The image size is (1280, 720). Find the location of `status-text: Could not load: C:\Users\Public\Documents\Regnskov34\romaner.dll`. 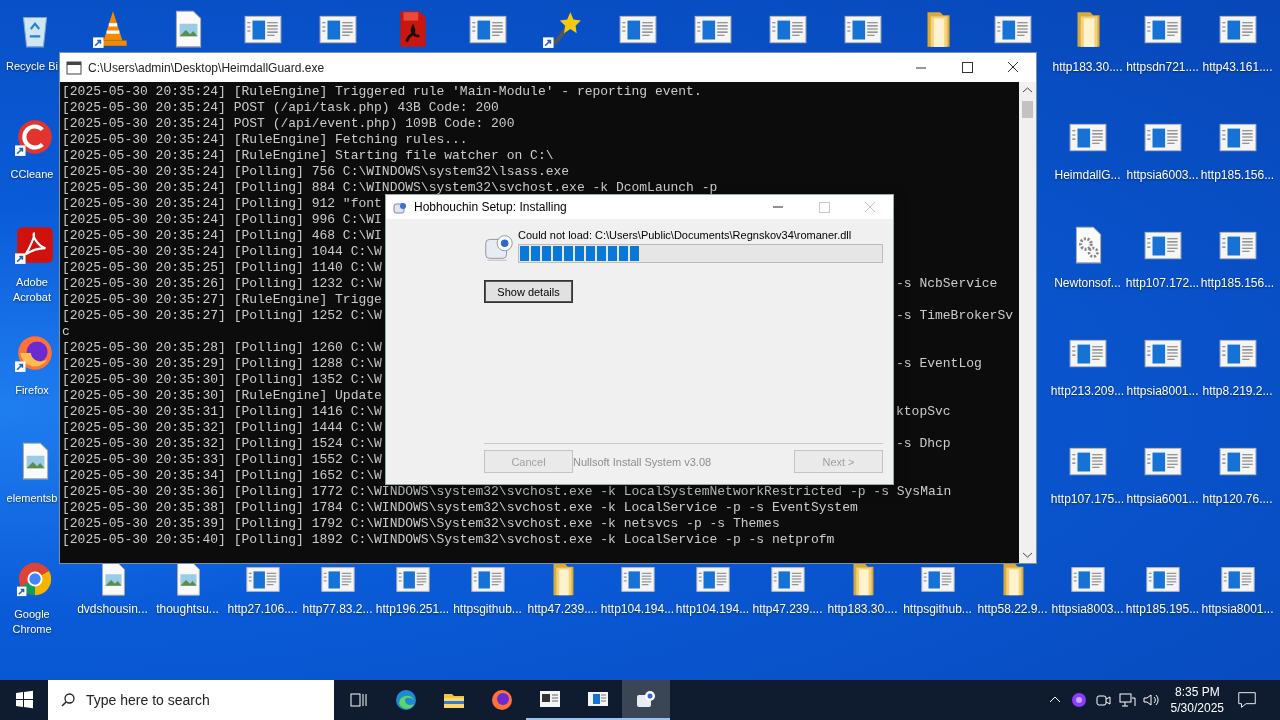

status-text: Could not load: C:\Users\Public\Documents\Regnskov34\romaner.dll is located at coordinates (685, 235).